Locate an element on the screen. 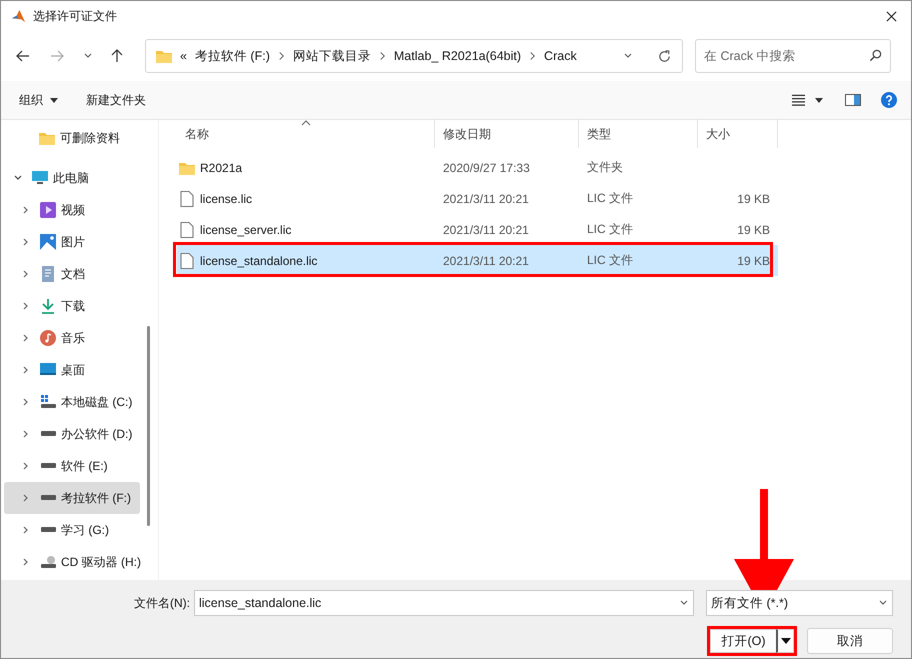 The width and height of the screenshot is (912, 659). sidebar-item: 下载 is located at coordinates (72, 306).